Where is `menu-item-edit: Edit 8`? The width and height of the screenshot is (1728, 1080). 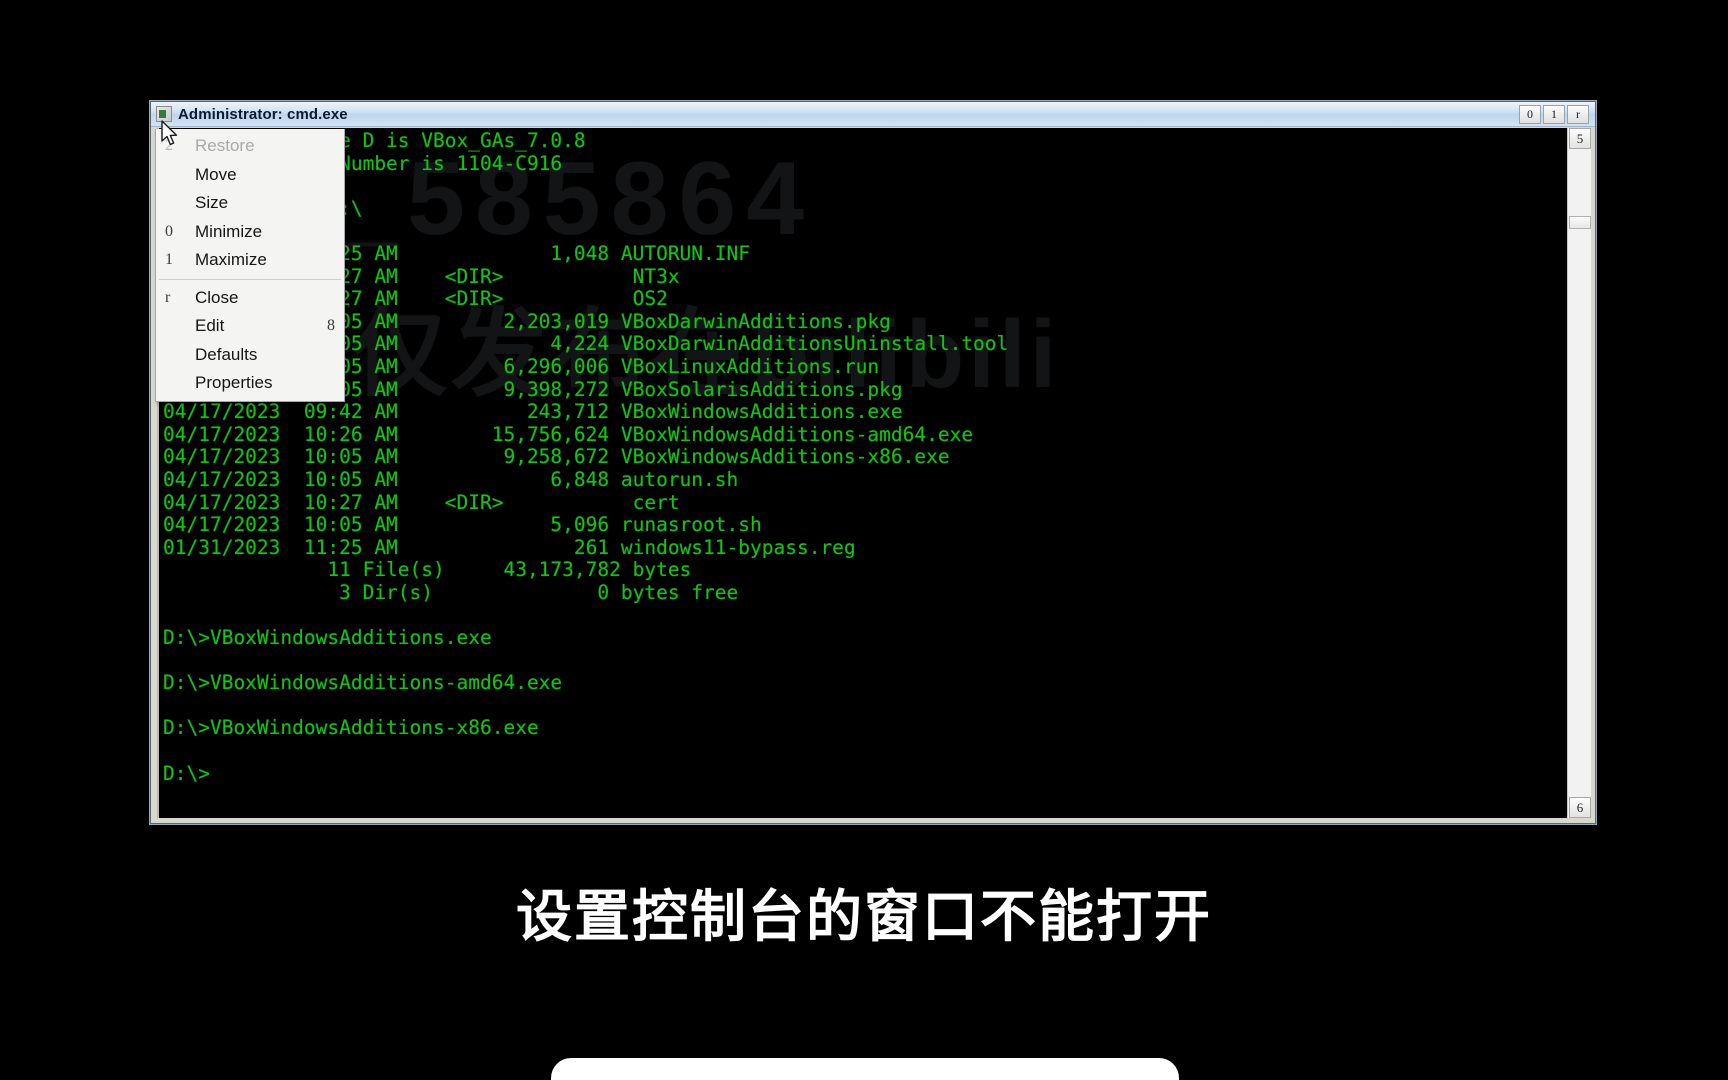
menu-item-edit: Edit 8 is located at coordinates (250, 326).